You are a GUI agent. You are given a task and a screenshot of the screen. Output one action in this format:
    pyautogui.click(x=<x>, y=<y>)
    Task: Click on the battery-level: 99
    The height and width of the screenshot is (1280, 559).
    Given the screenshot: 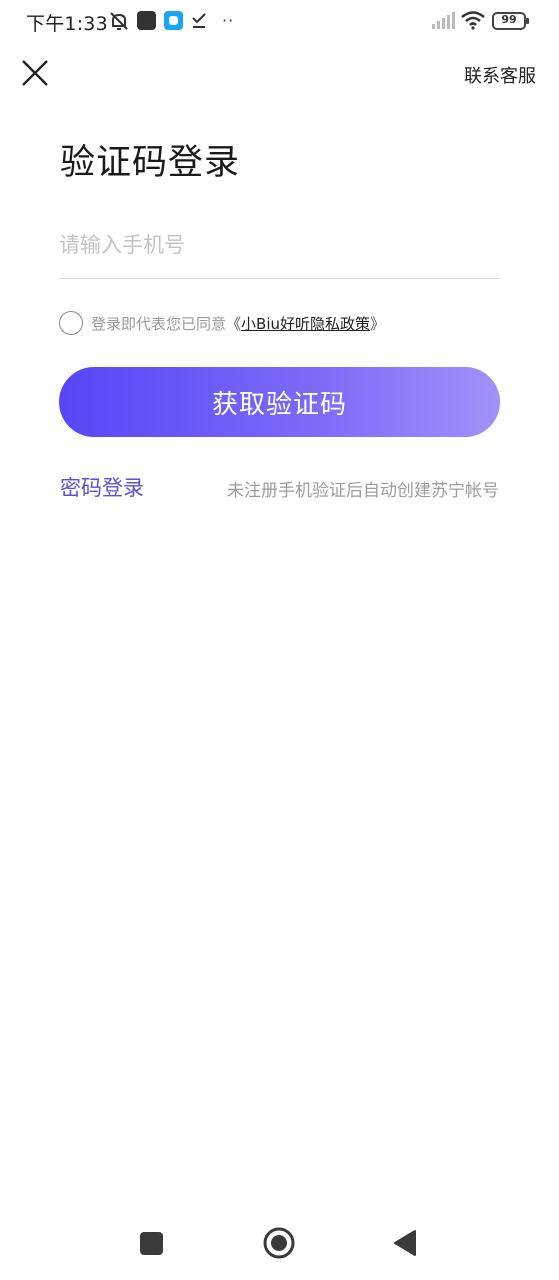 What is the action you would take?
    pyautogui.click(x=509, y=19)
    